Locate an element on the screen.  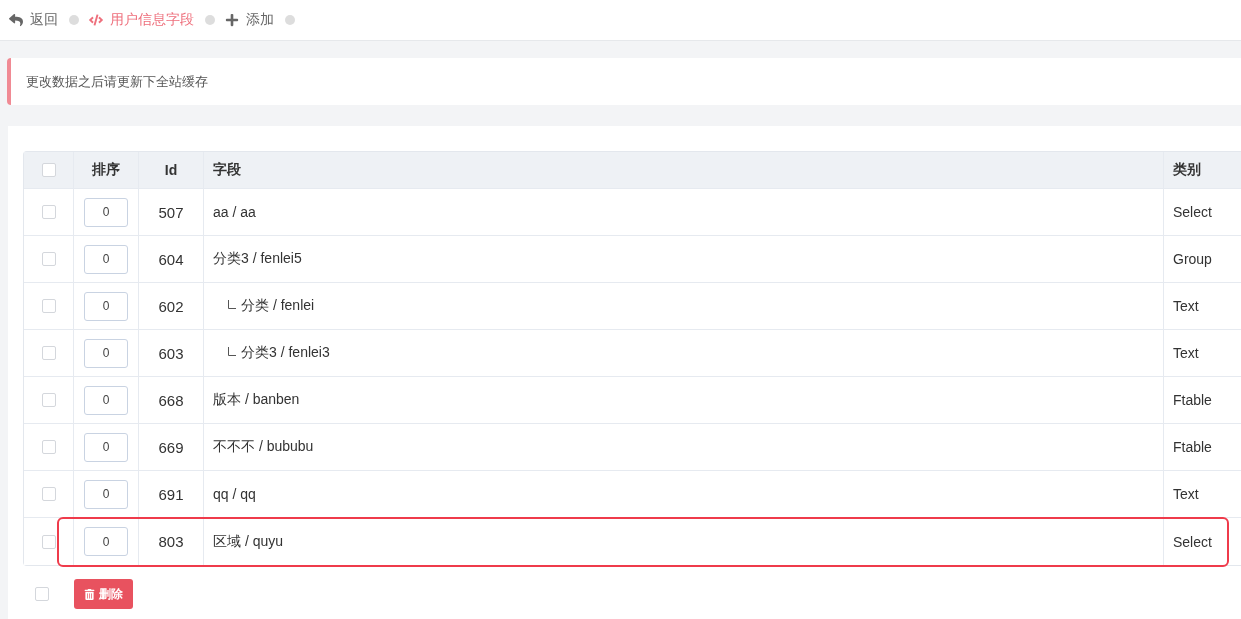
field-name: aa / aa is located at coordinates (234, 212).